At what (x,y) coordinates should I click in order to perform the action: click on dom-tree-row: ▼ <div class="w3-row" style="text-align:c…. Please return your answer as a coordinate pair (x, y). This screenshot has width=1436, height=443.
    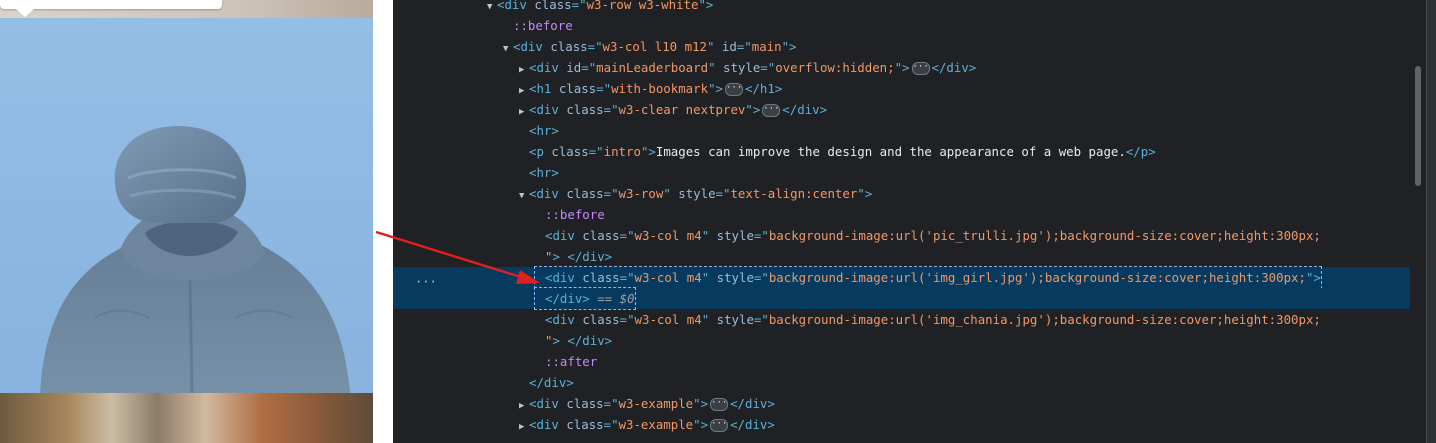
    Looking at the image, I should click on (901, 193).